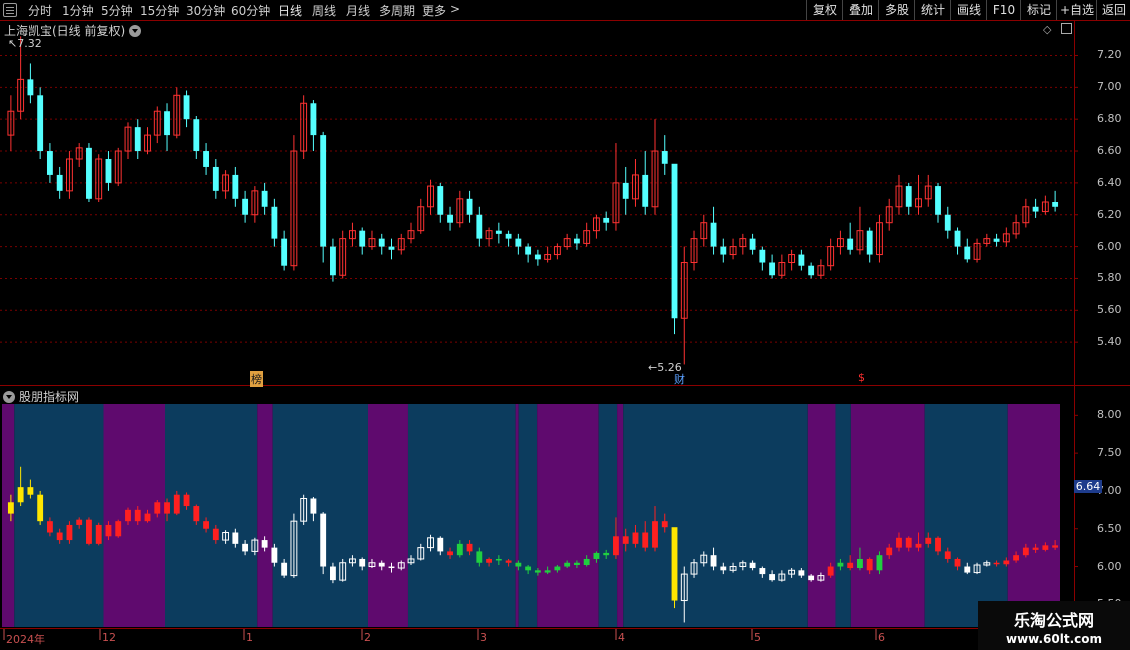 Image resolution: width=1130 pixels, height=650 pixels. What do you see at coordinates (250, 10) in the screenshot?
I see `tab-5: 60分钟` at bounding box center [250, 10].